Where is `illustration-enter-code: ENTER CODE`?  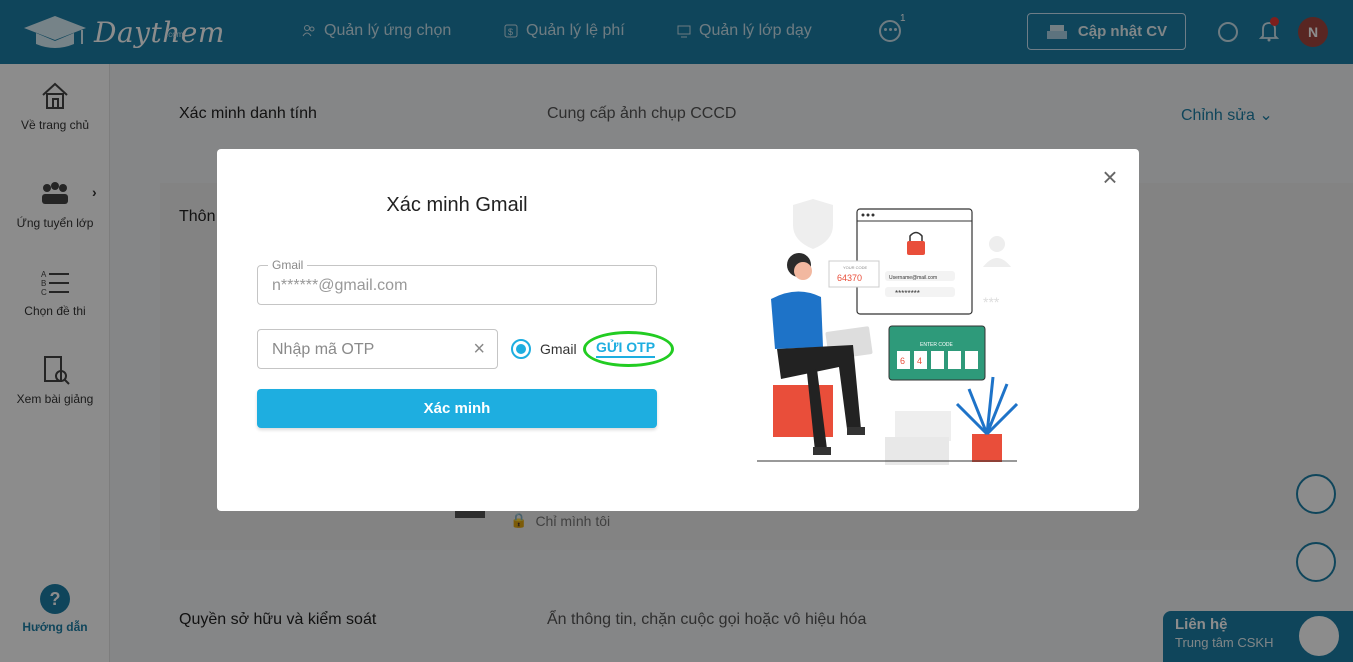
illustration-enter-code: ENTER CODE is located at coordinates (936, 345).